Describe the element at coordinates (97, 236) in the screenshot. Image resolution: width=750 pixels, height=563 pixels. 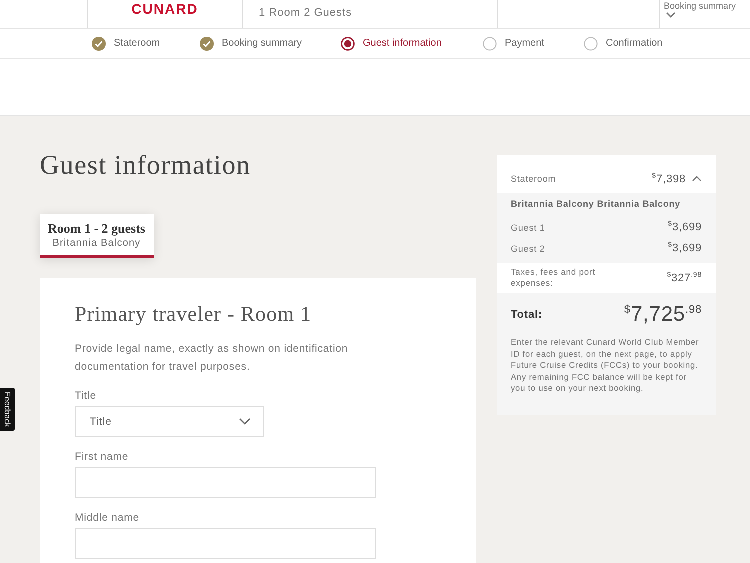
I see `room-tab: Room 1 - 2 guests Britannia Balcony` at that location.